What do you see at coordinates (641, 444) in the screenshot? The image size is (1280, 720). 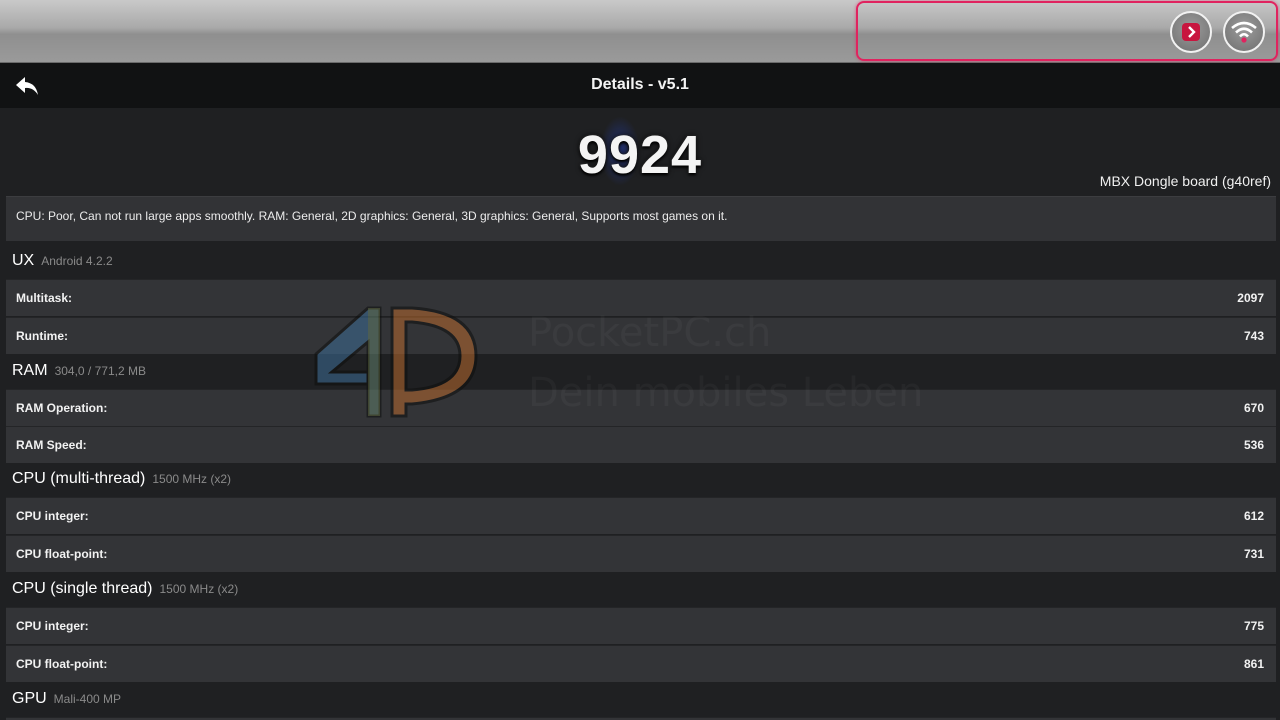 I see `table-row: RAM Speed: 536` at bounding box center [641, 444].